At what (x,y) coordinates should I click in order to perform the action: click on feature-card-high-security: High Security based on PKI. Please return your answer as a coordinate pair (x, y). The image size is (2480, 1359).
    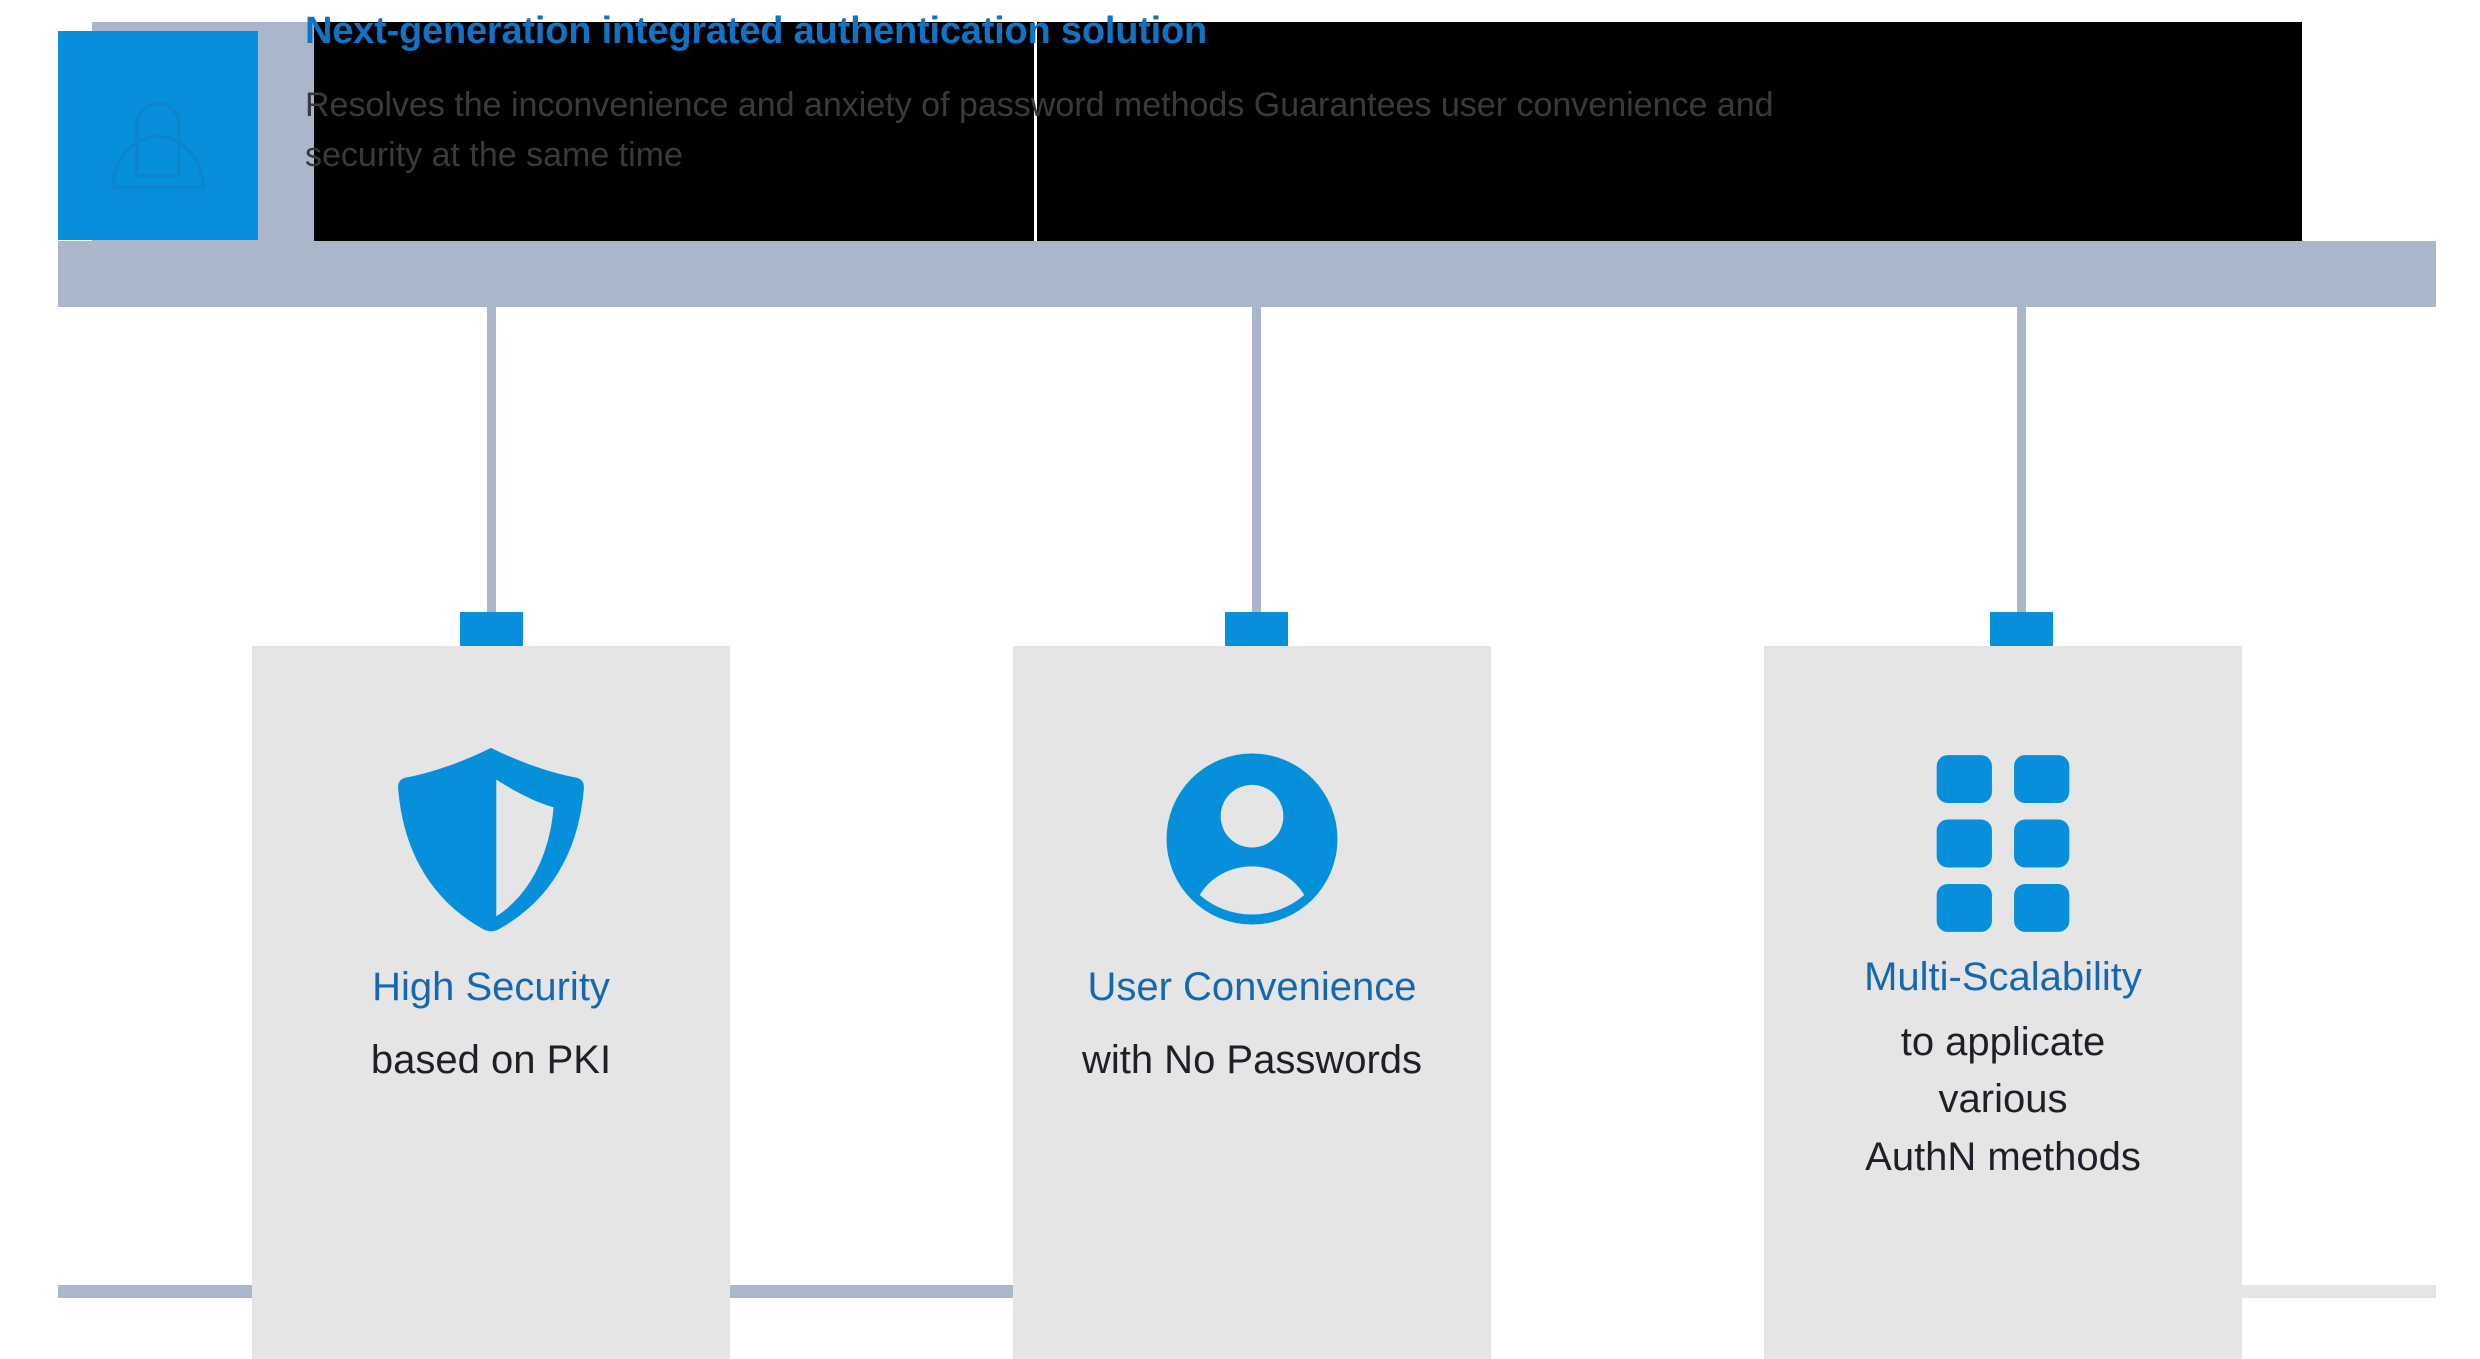
    Looking at the image, I should click on (491, 1002).